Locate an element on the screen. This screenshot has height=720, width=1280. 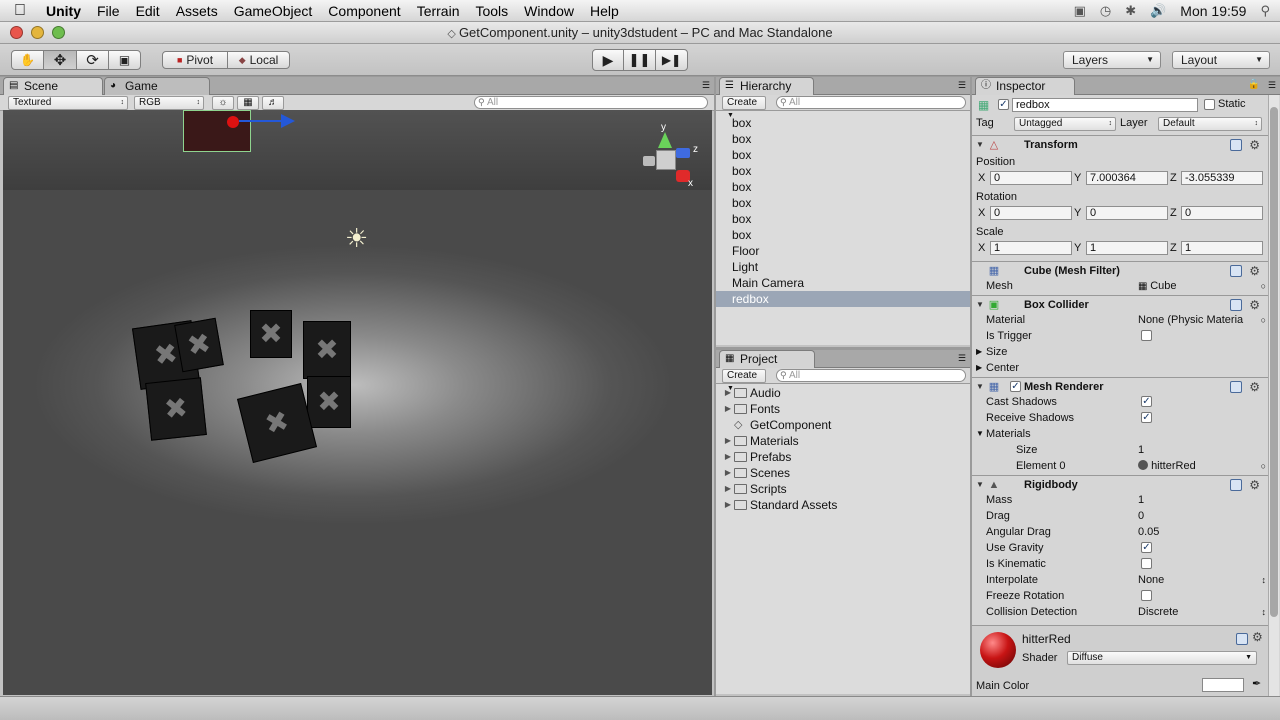
redbox-object is located at coordinates (217, 131).